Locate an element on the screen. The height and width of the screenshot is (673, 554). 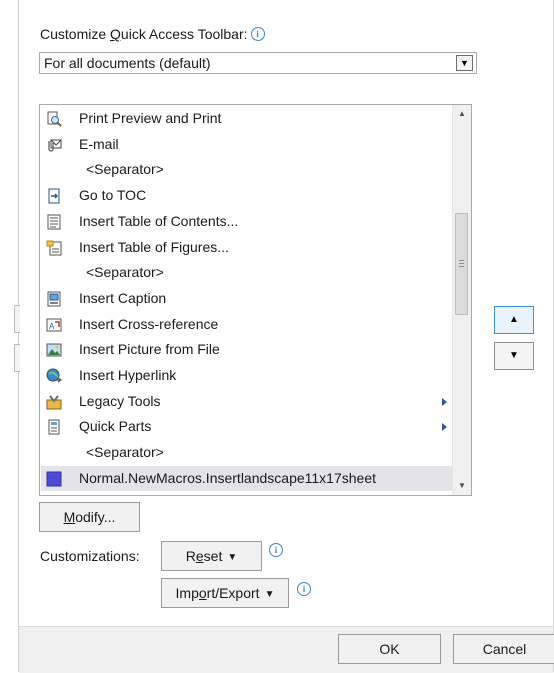
command-list-item: Insert Picture from File is located at coordinates (246, 350).